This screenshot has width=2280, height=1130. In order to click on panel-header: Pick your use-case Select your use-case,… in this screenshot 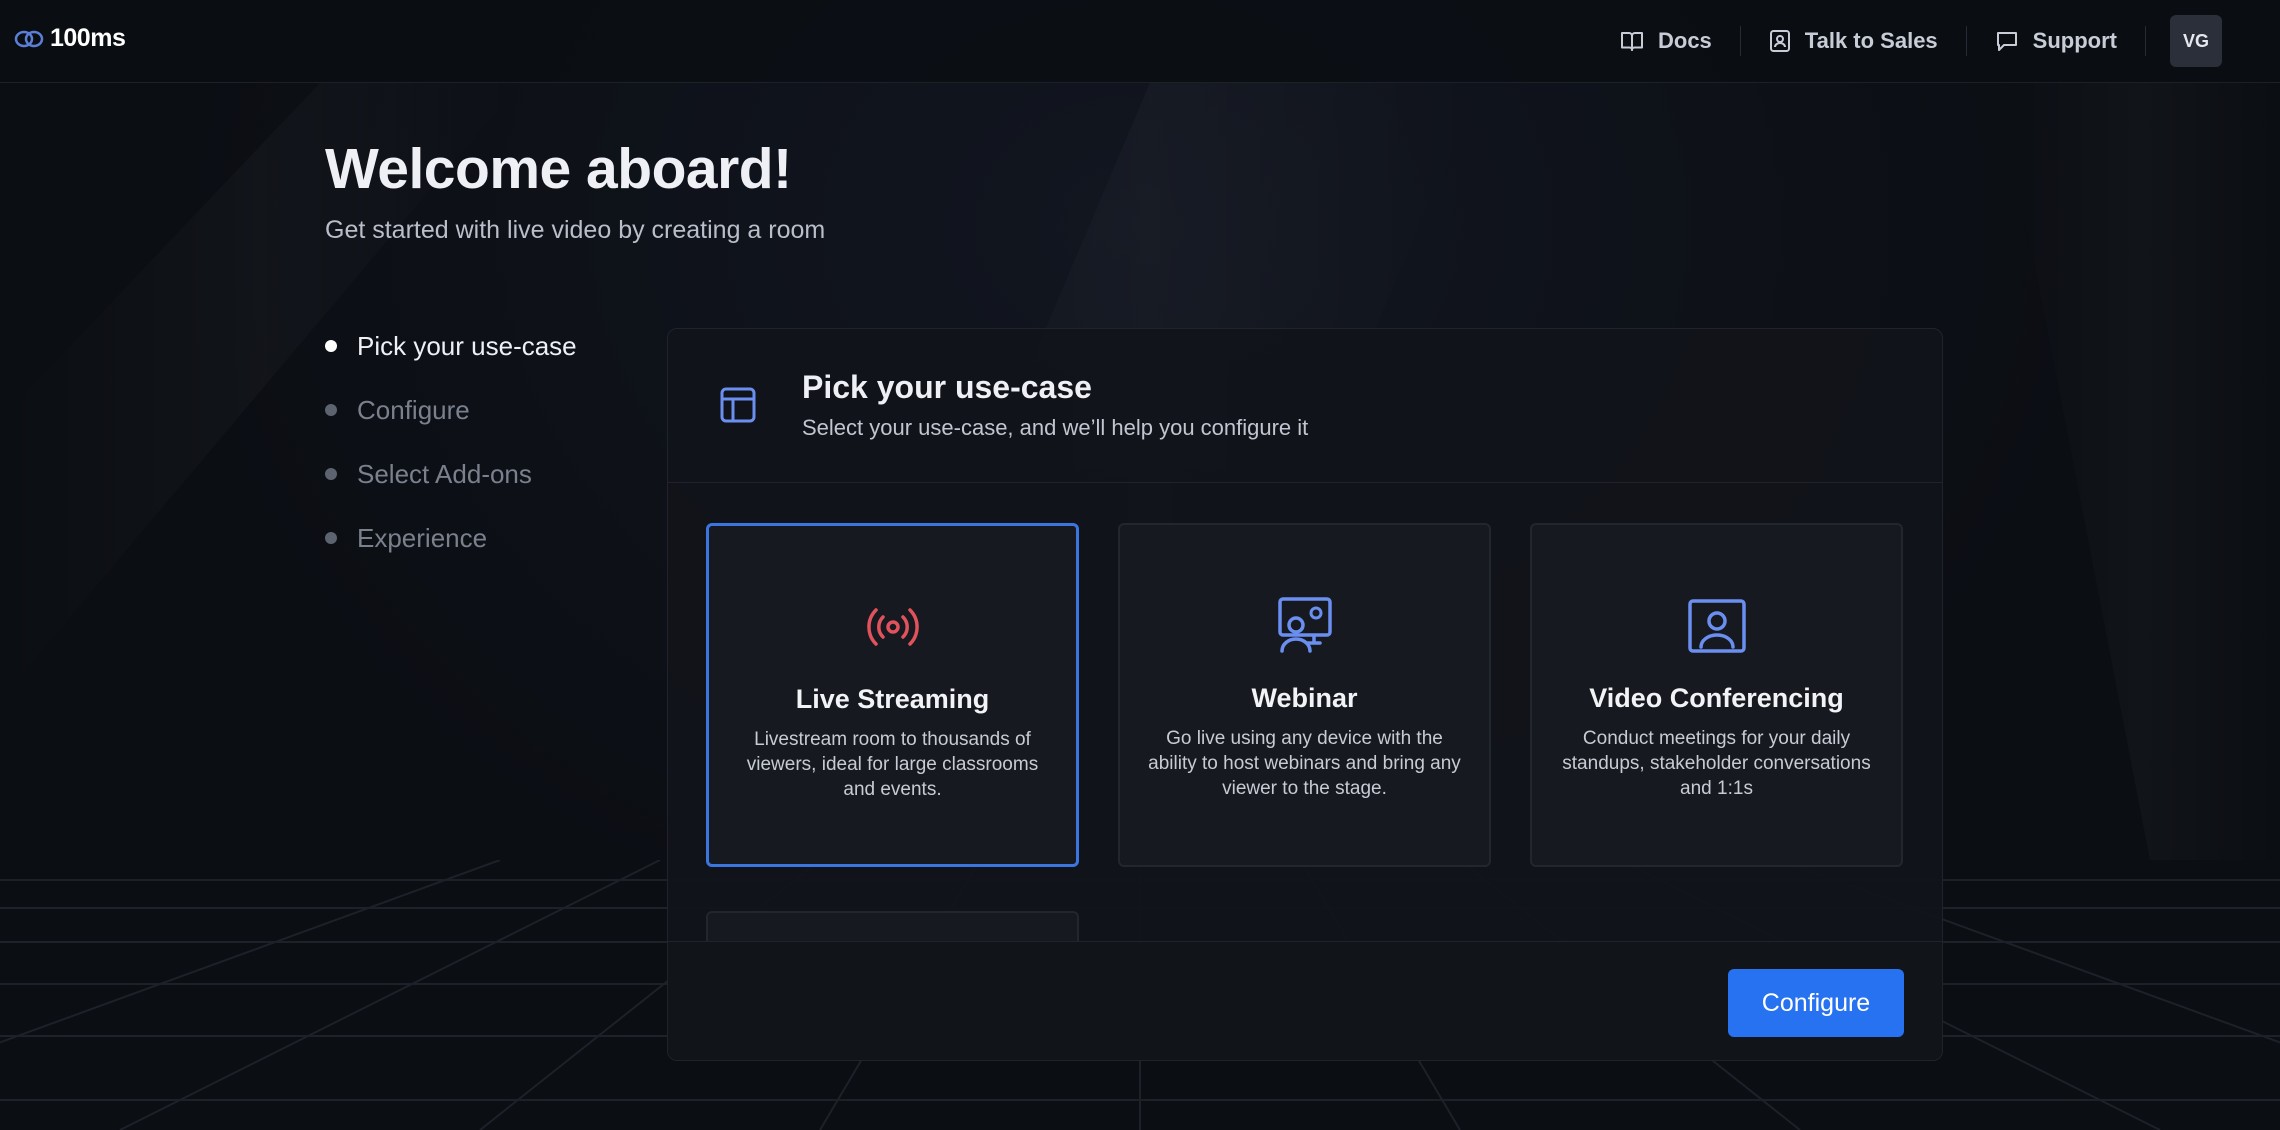, I will do `click(1305, 406)`.